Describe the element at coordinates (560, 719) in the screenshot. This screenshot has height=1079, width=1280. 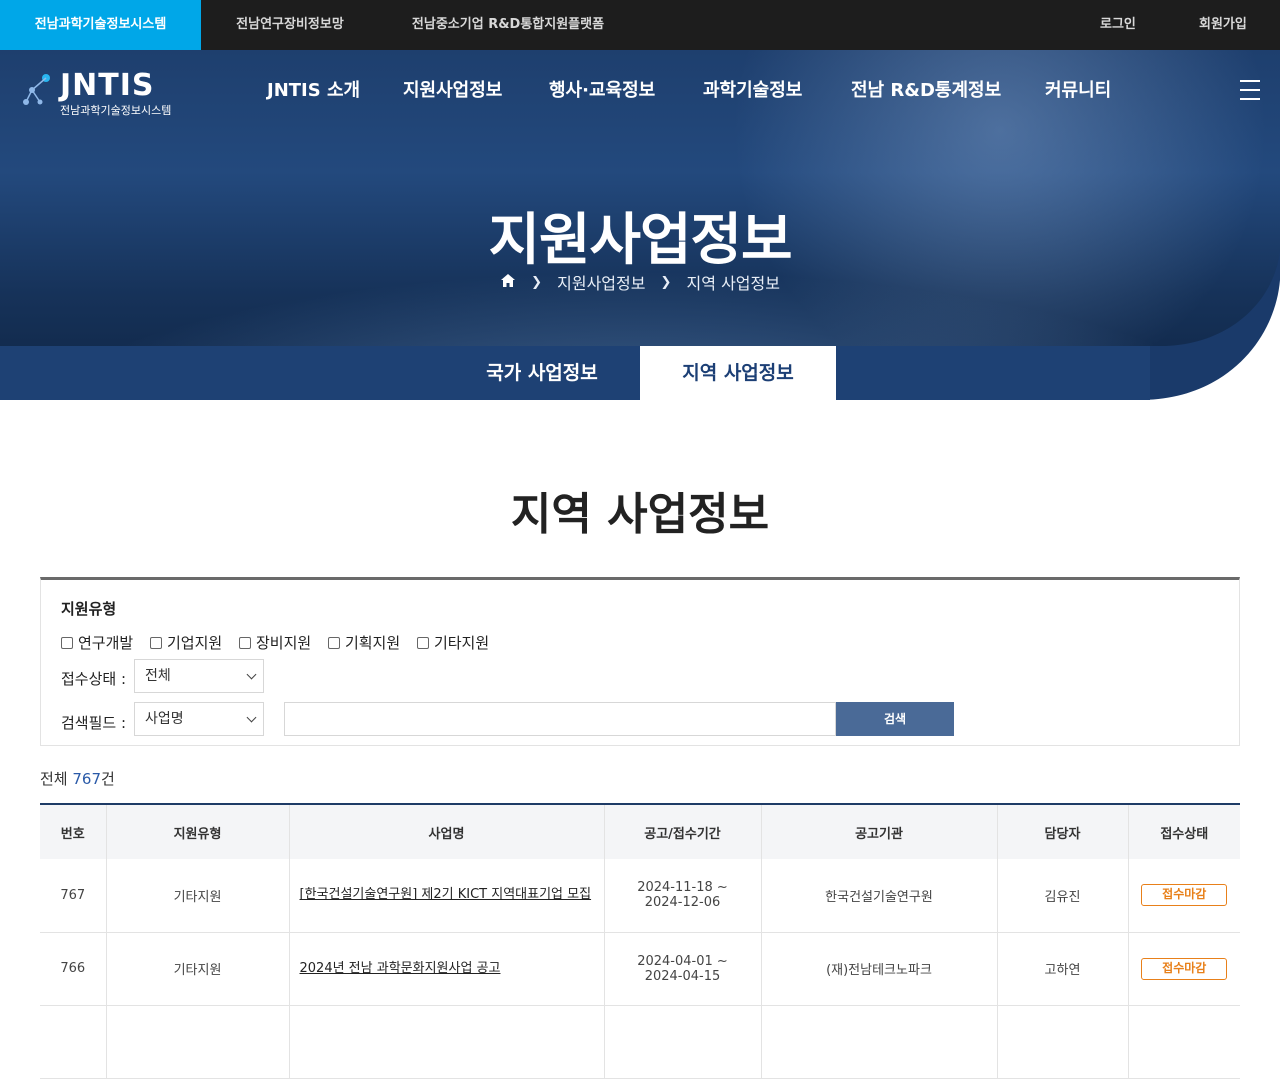
I see `keyword-input` at that location.